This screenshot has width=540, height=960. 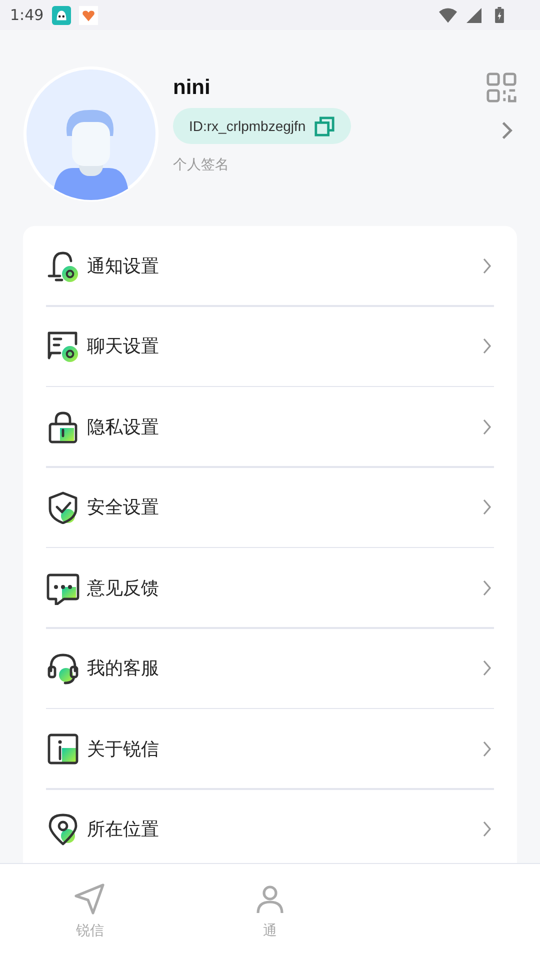 What do you see at coordinates (63, 427) in the screenshot?
I see `lock-icon` at bounding box center [63, 427].